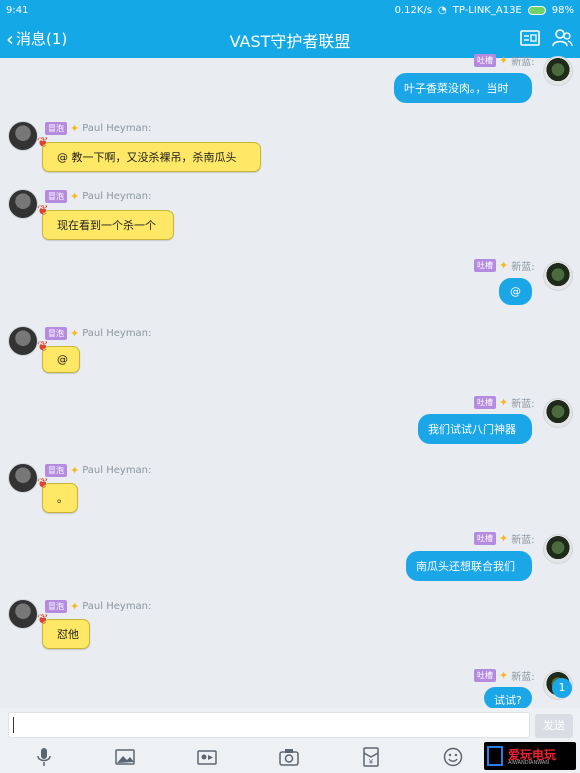 The width and height of the screenshot is (580, 773). Describe the element at coordinates (487, 10) in the screenshot. I see `wifi-name: TP-LINK_A13E` at that location.